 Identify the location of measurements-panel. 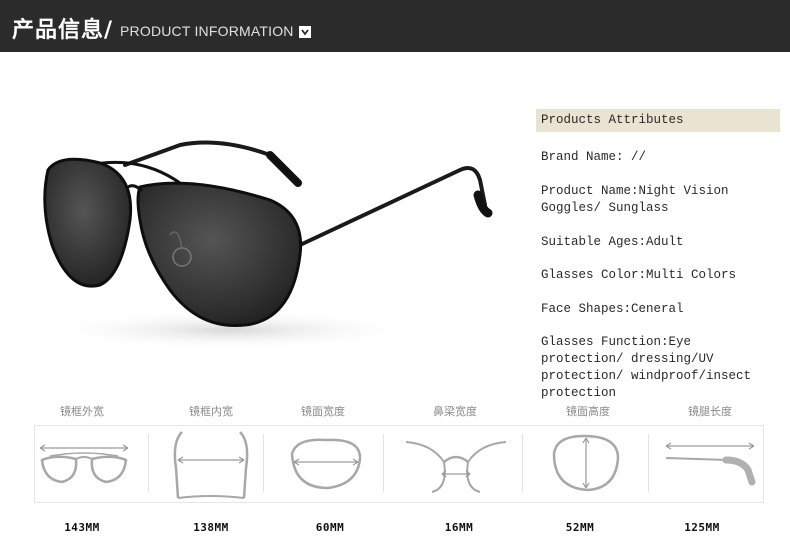
(399, 464).